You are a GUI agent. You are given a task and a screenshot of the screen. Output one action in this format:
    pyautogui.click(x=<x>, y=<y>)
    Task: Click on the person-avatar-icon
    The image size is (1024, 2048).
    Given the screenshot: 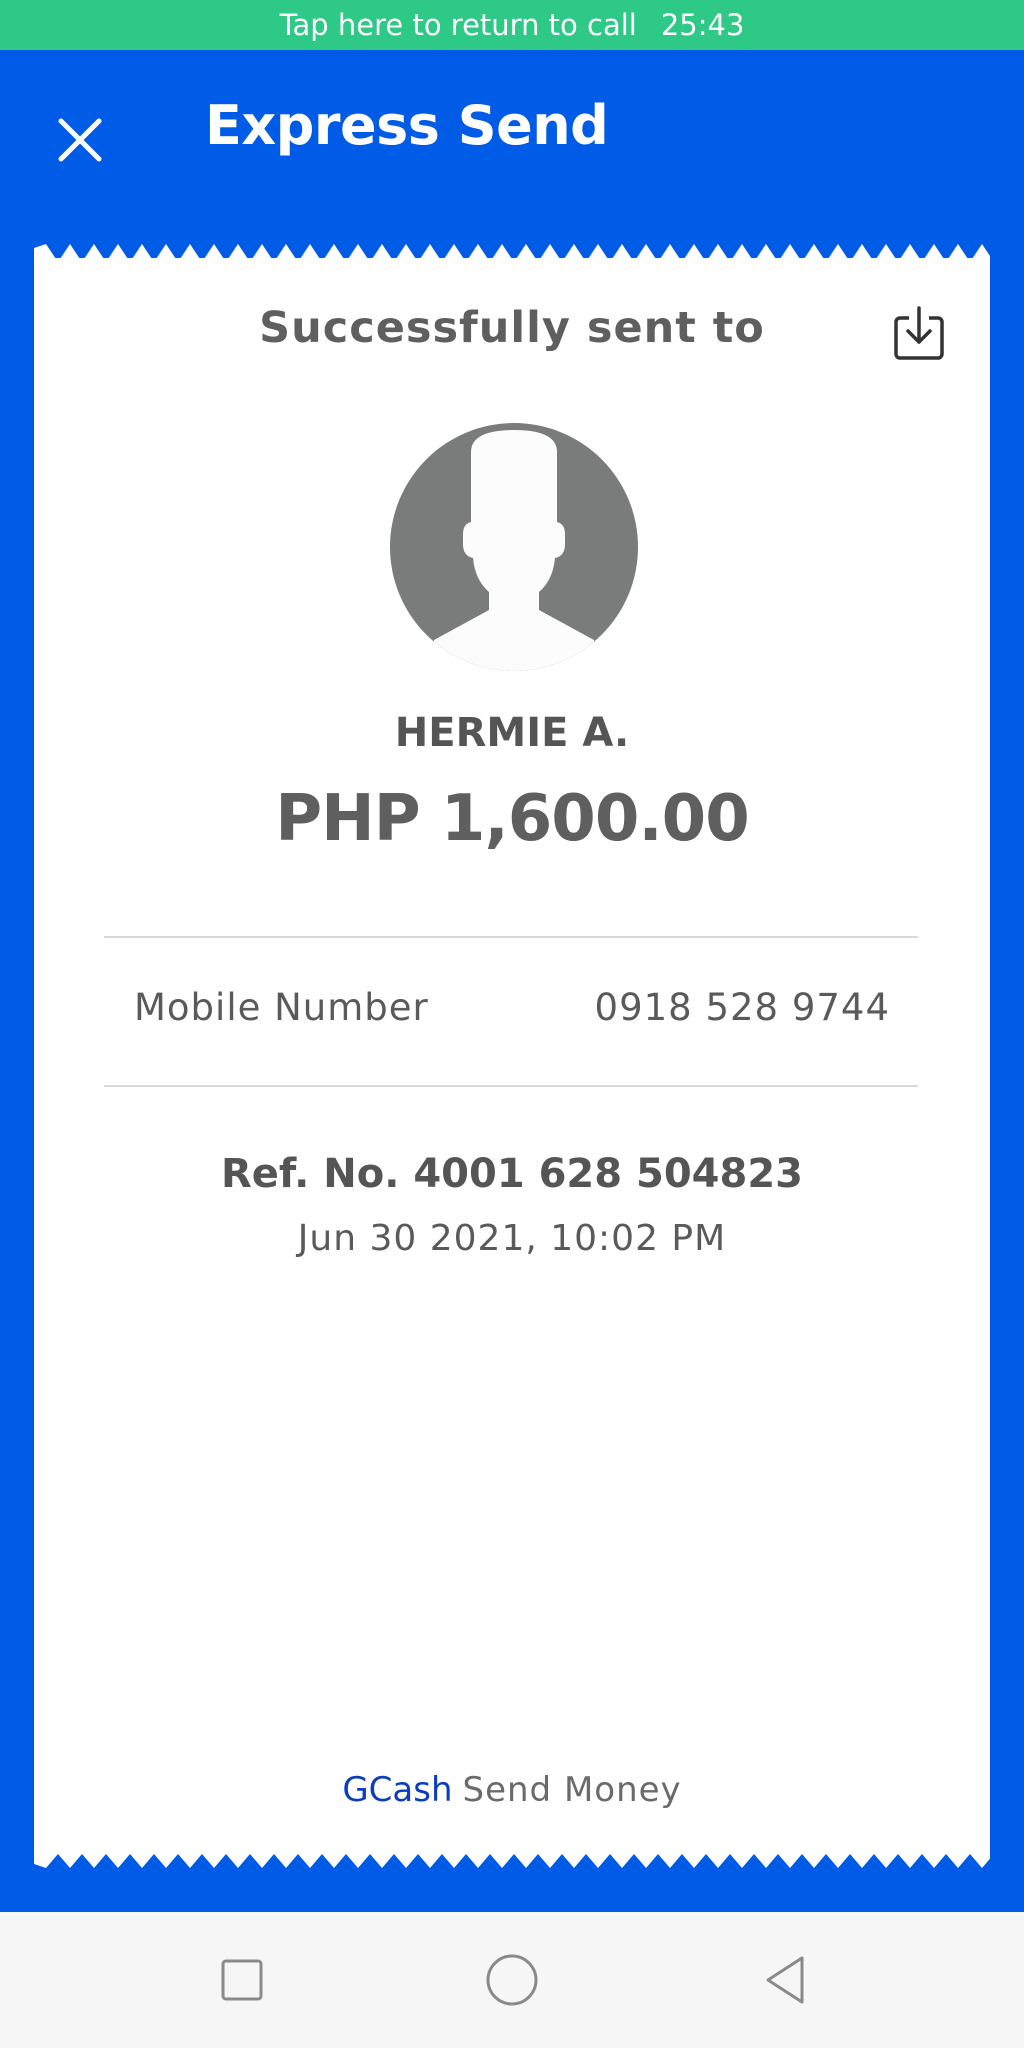 What is the action you would take?
    pyautogui.click(x=514, y=547)
    